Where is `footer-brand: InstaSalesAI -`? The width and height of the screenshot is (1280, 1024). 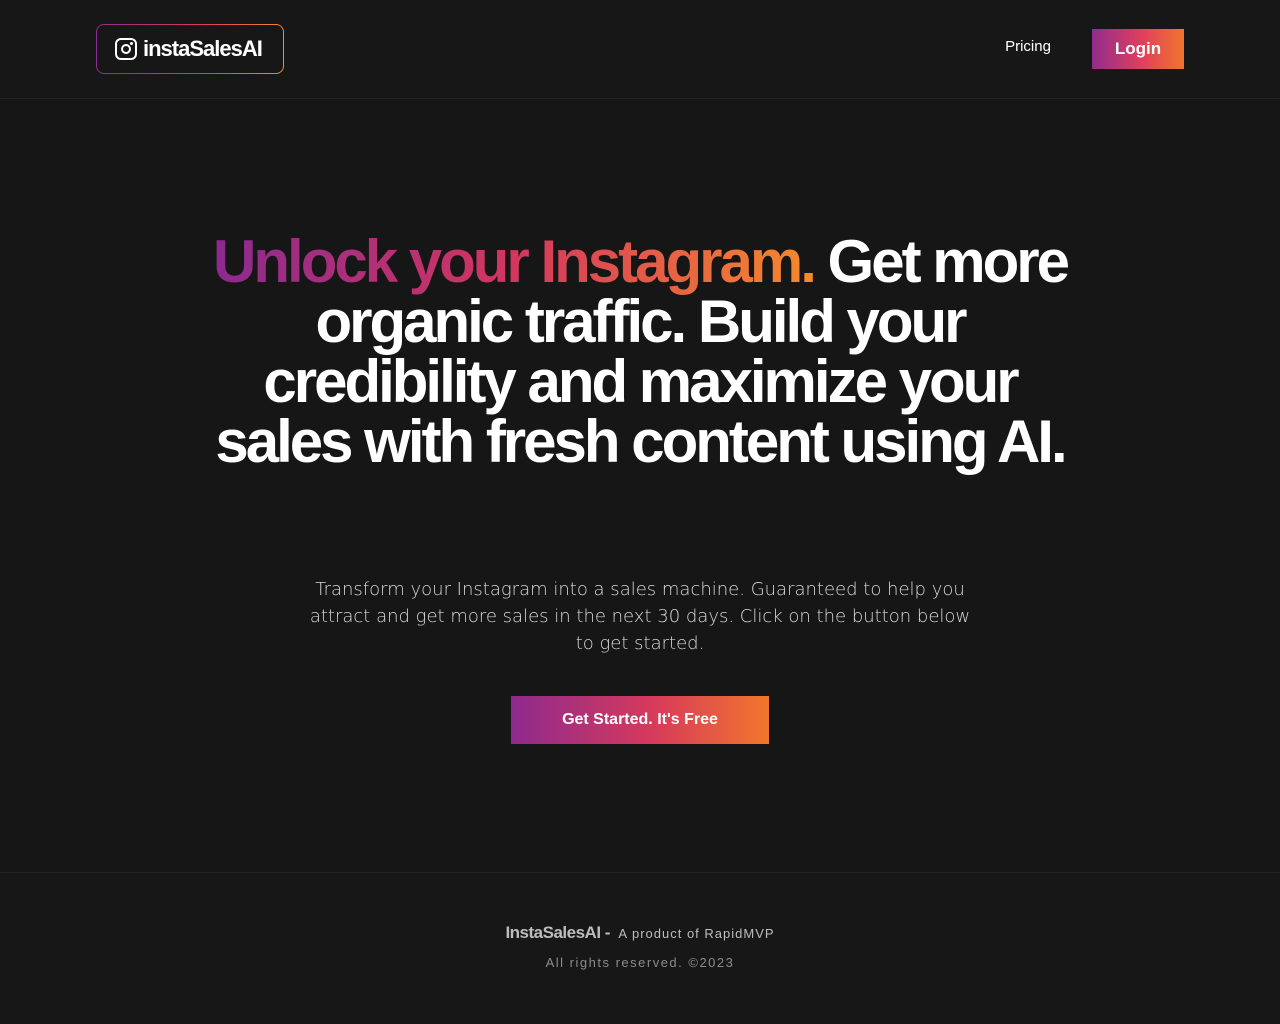
footer-brand: InstaSalesAI - is located at coordinates (557, 932).